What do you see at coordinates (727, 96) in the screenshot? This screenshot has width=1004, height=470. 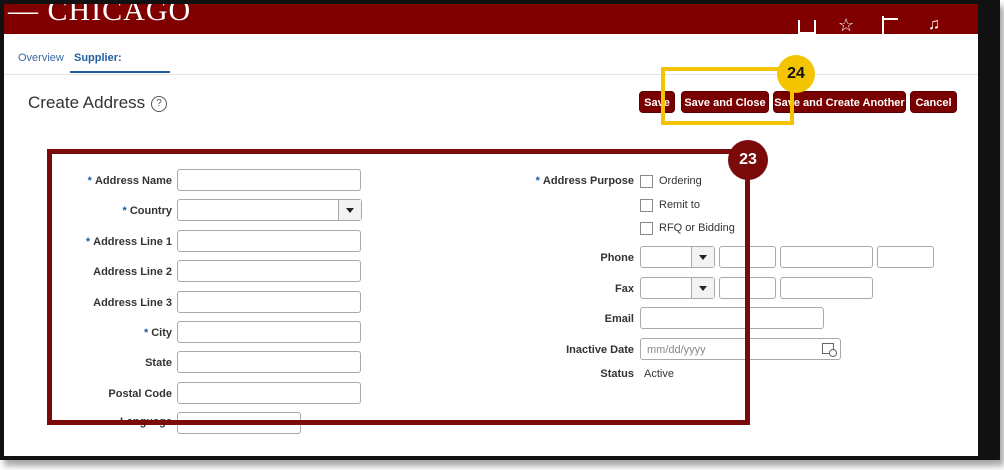 I see `callout-24-highlight` at bounding box center [727, 96].